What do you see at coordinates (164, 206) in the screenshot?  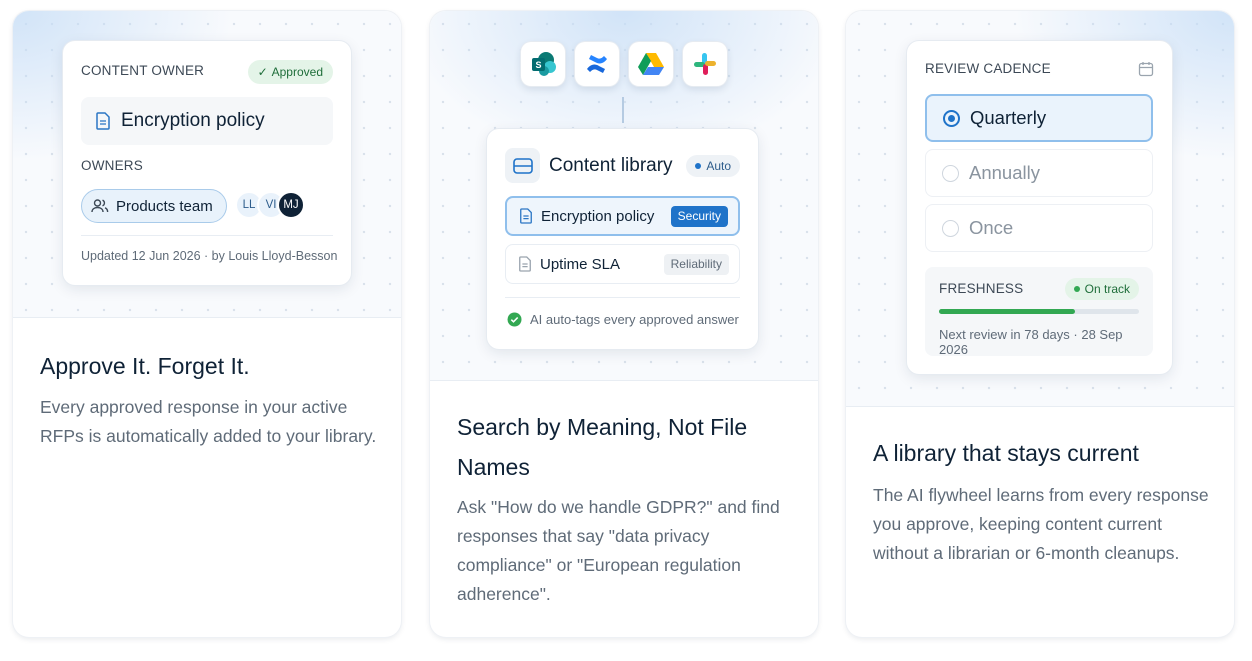 I see `team-name: Products team` at bounding box center [164, 206].